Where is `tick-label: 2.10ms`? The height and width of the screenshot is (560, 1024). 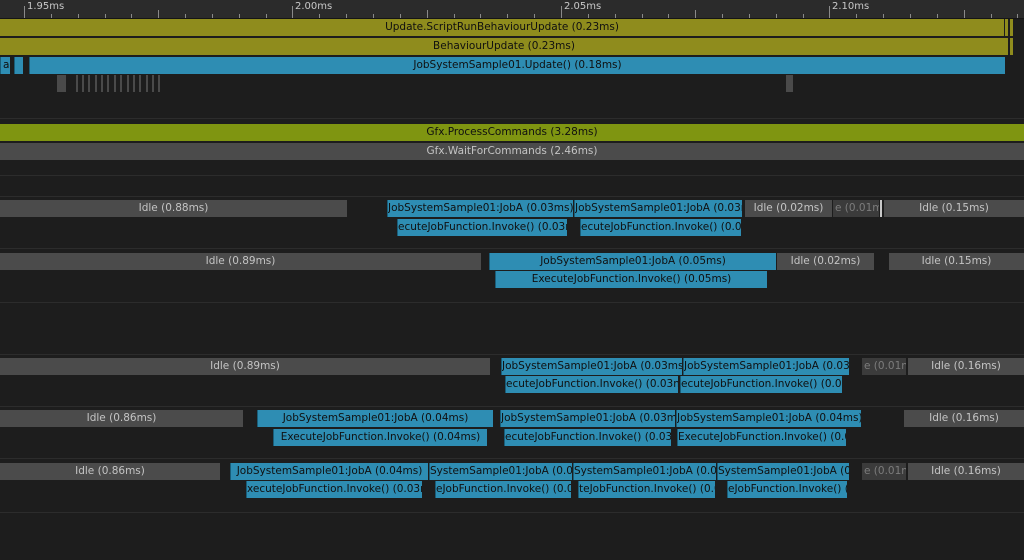
tick-label: 2.10ms is located at coordinates (851, 6).